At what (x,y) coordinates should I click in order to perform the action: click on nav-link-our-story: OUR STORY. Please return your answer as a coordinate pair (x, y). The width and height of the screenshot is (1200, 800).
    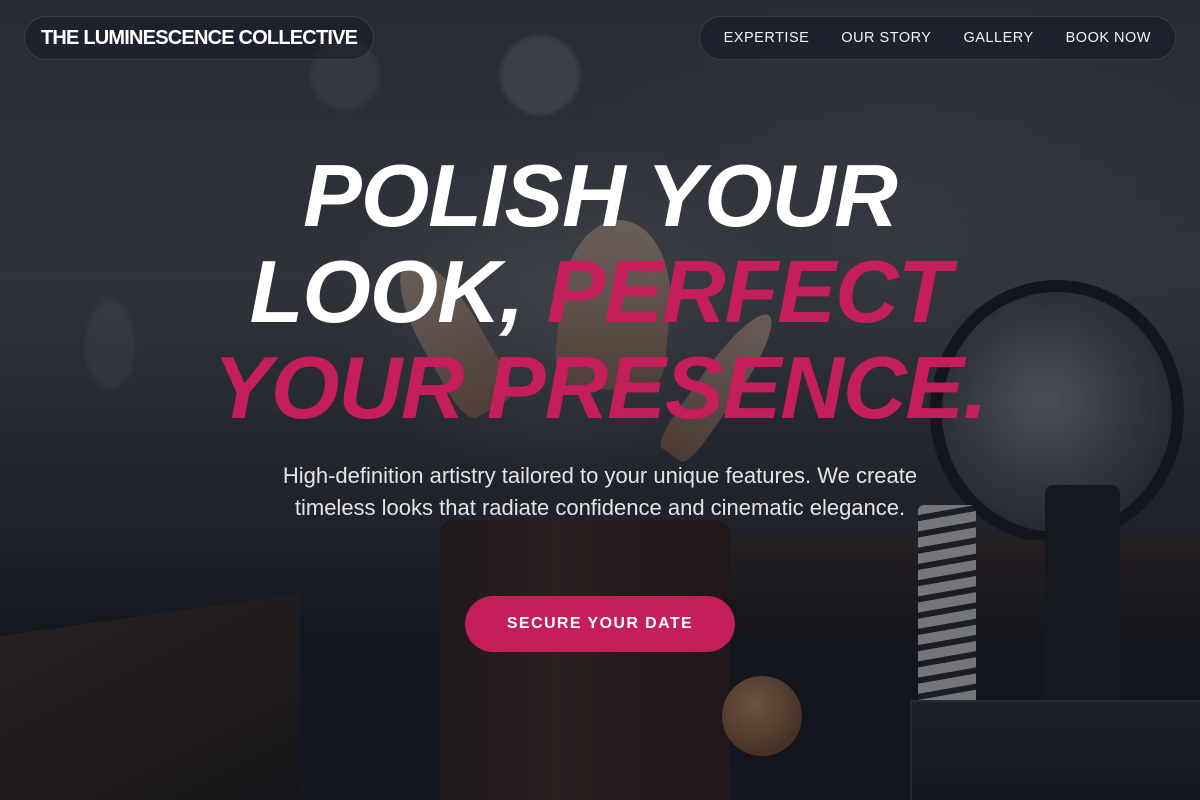
    Looking at the image, I should click on (886, 38).